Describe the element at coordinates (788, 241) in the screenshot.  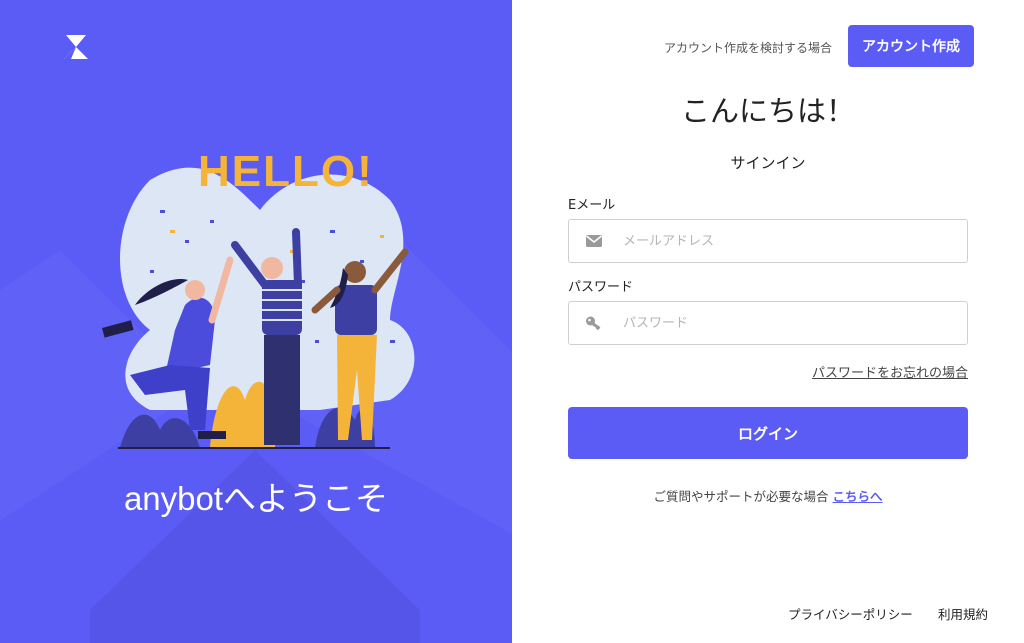
I see `email-input` at that location.